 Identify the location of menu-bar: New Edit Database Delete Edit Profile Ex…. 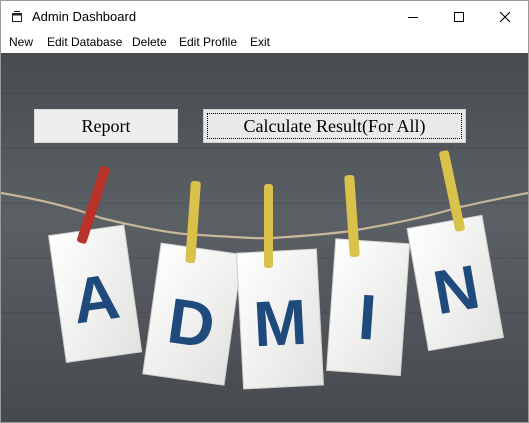
(264, 43).